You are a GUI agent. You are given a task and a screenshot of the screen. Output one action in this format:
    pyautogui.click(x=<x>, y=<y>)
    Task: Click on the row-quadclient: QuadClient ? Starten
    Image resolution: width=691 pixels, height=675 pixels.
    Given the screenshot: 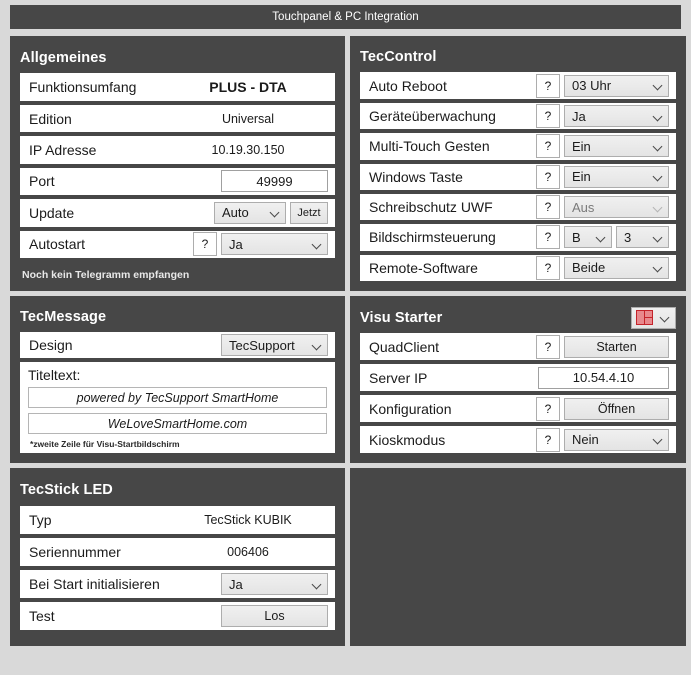 What is the action you would take?
    pyautogui.click(x=518, y=347)
    